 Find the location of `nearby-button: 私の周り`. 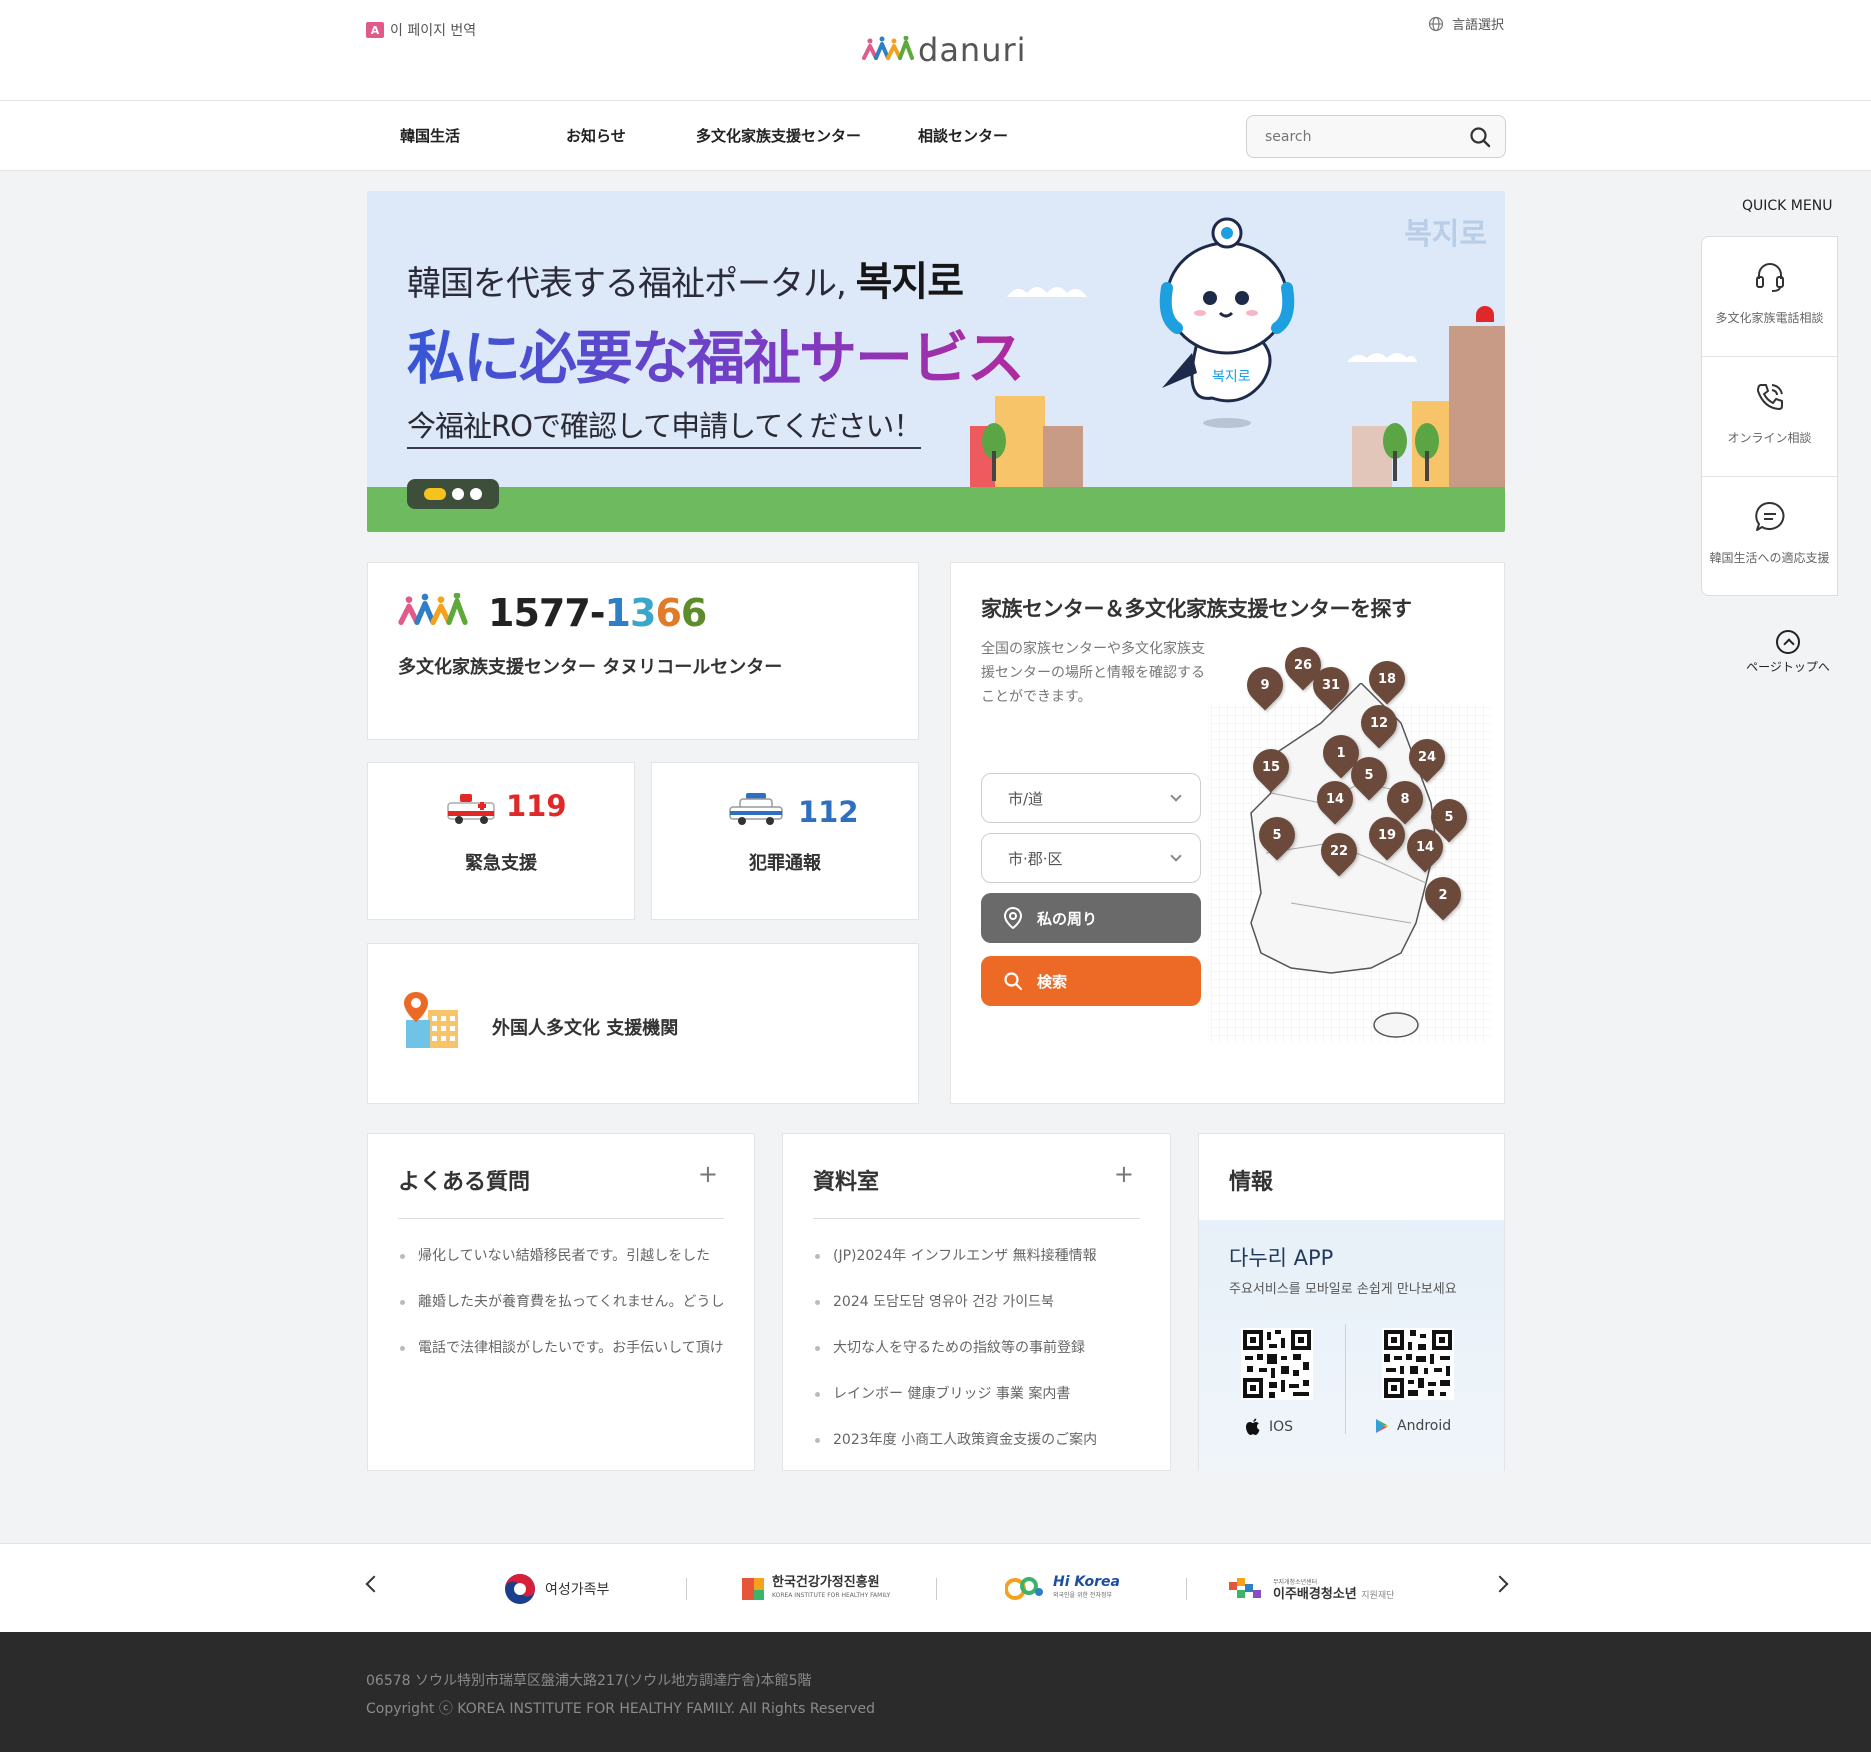

nearby-button: 私の周り is located at coordinates (1091, 918).